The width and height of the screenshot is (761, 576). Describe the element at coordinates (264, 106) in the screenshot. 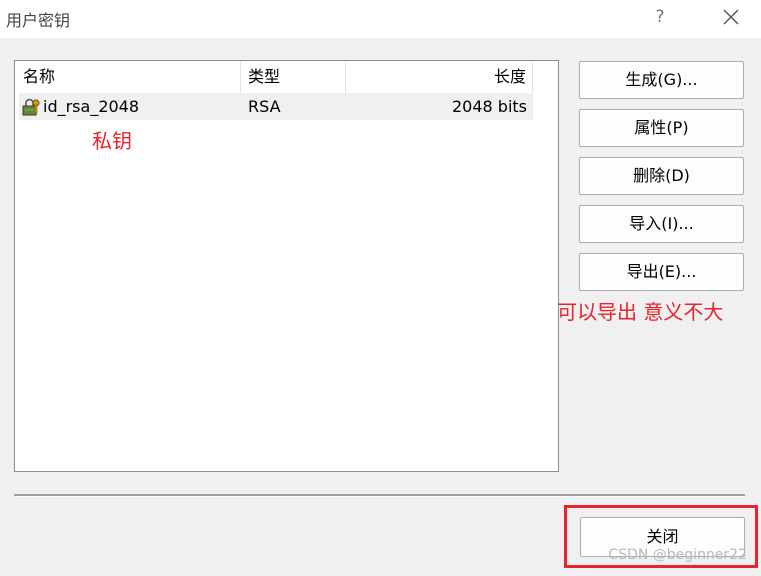

I see `key-type: RSA` at that location.